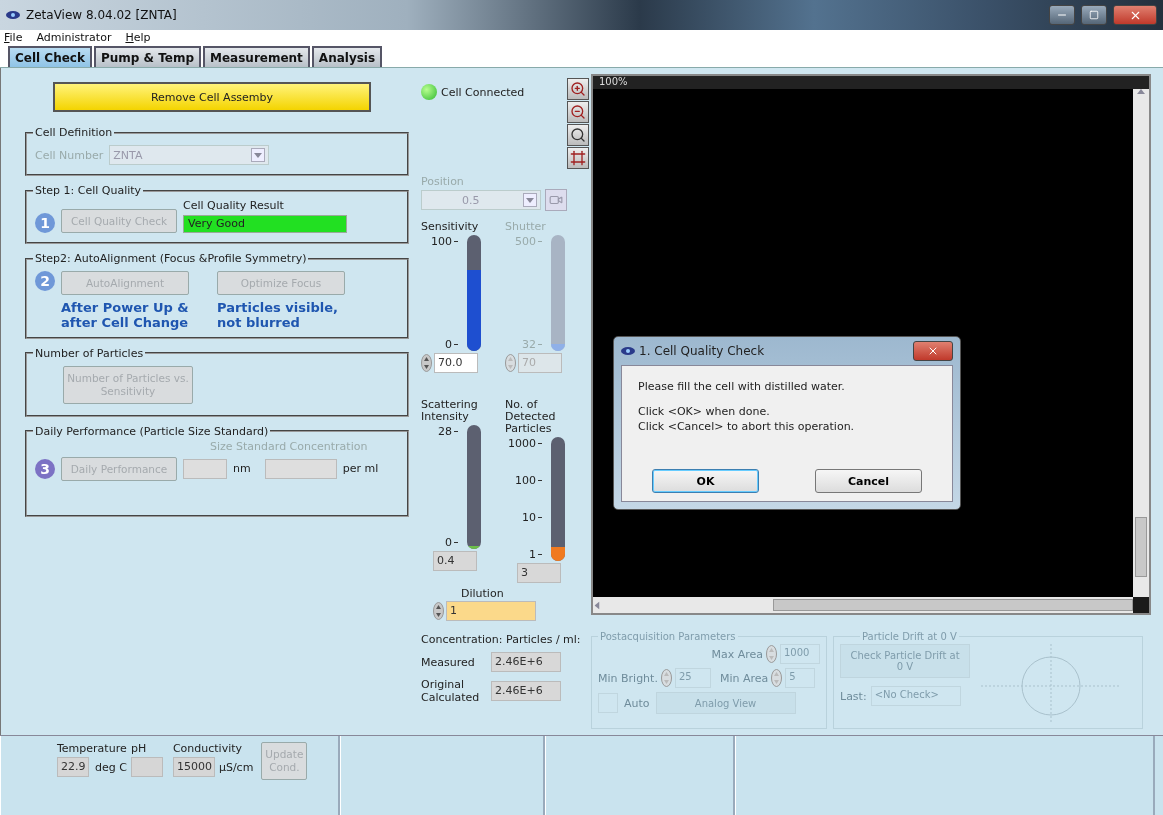 The height and width of the screenshot is (815, 1163). Describe the element at coordinates (233, 205) in the screenshot. I see `result-label: Cell Quality Result` at that location.